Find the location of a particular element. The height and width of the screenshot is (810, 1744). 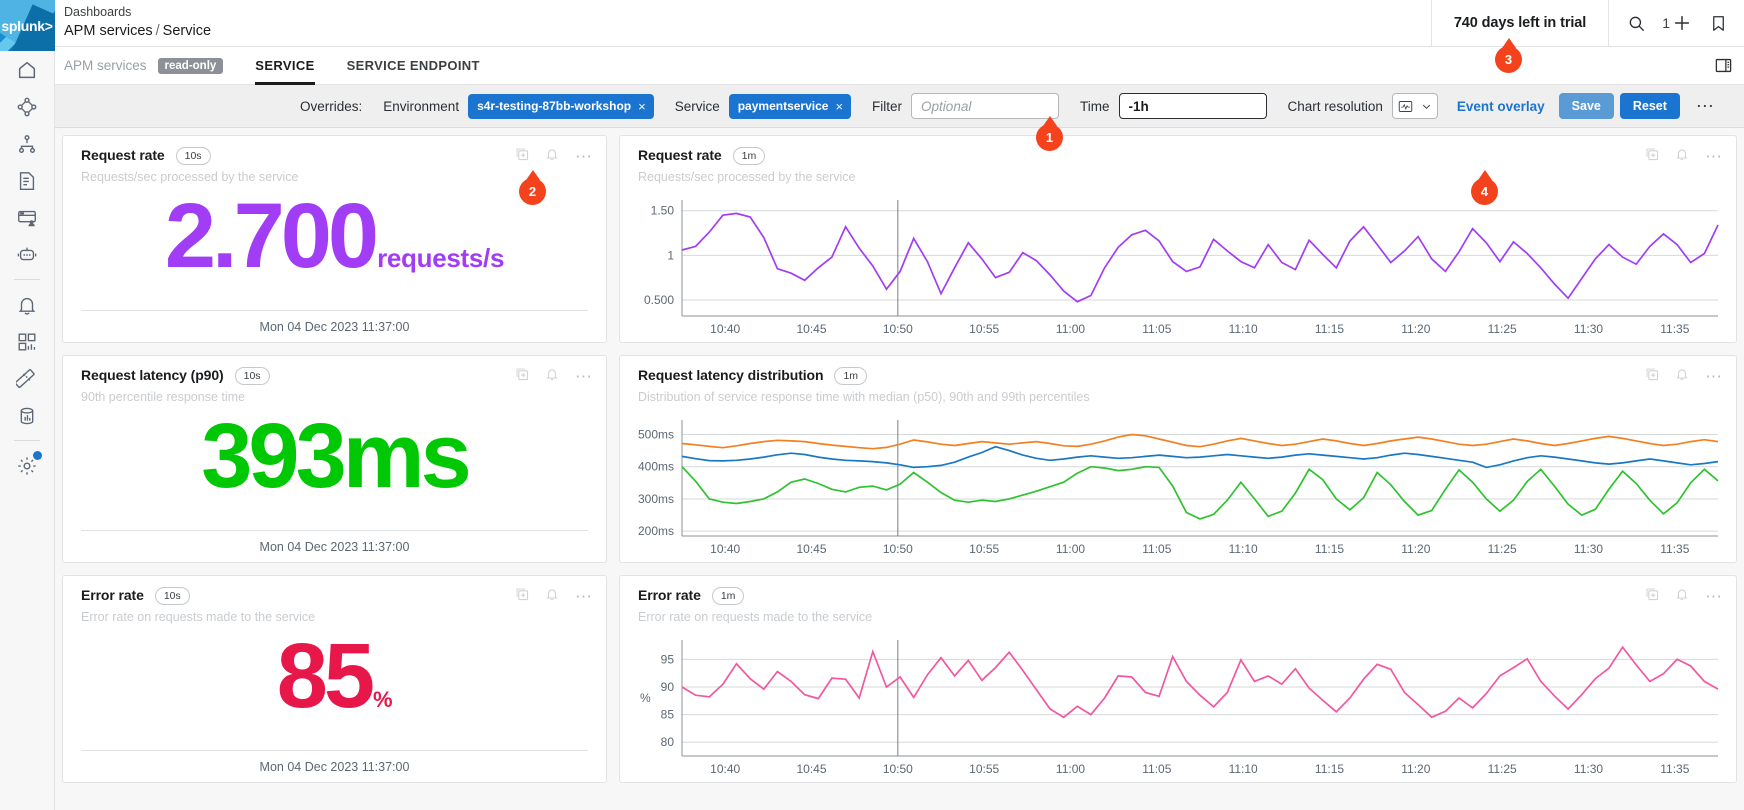

service-chip-close-icon: × is located at coordinates (839, 106).